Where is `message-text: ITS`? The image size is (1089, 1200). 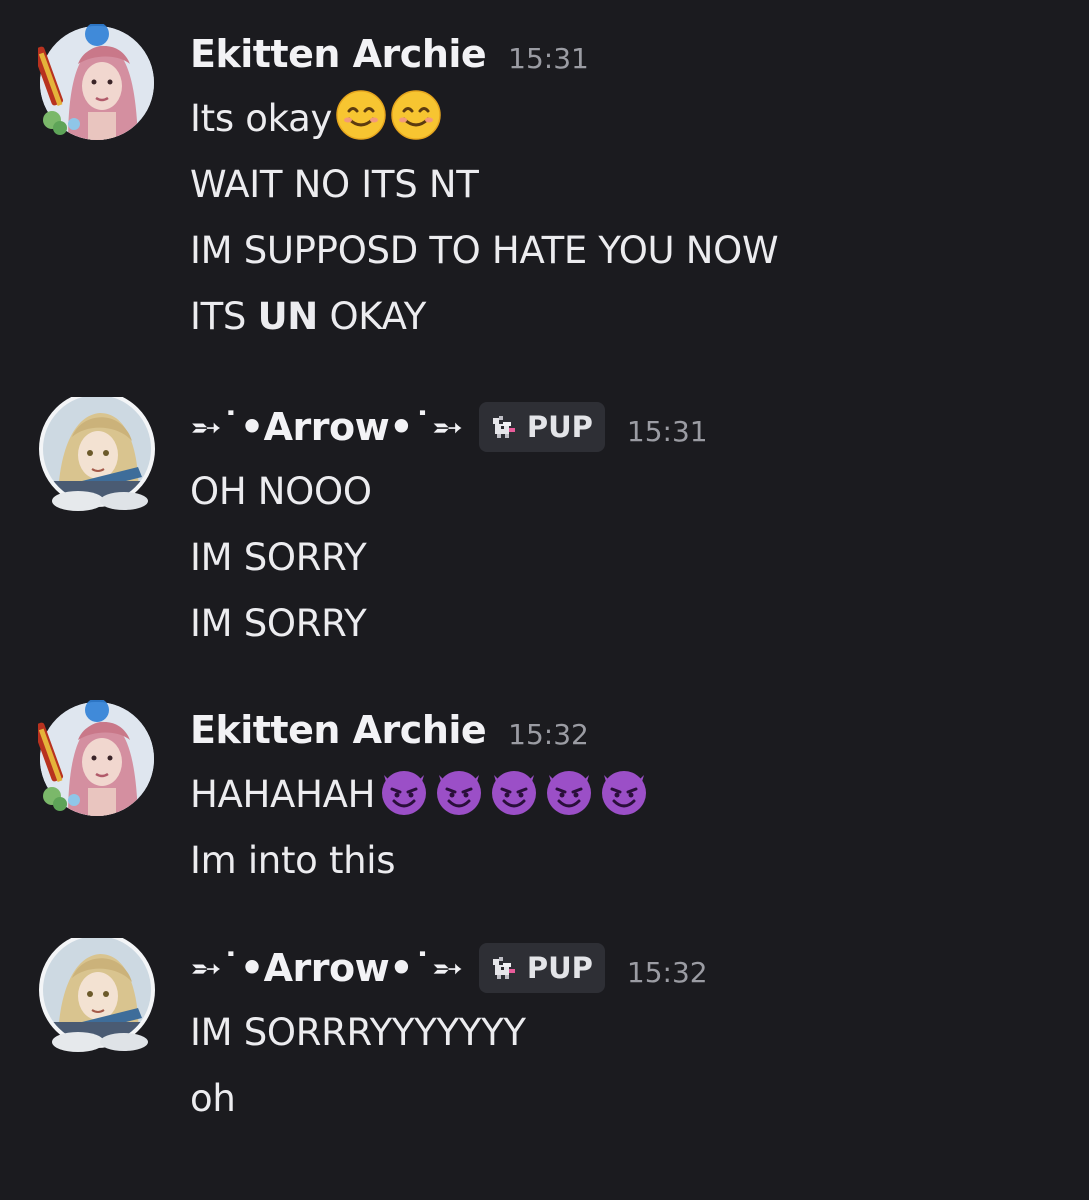
message-text: ITS is located at coordinates (224, 316).